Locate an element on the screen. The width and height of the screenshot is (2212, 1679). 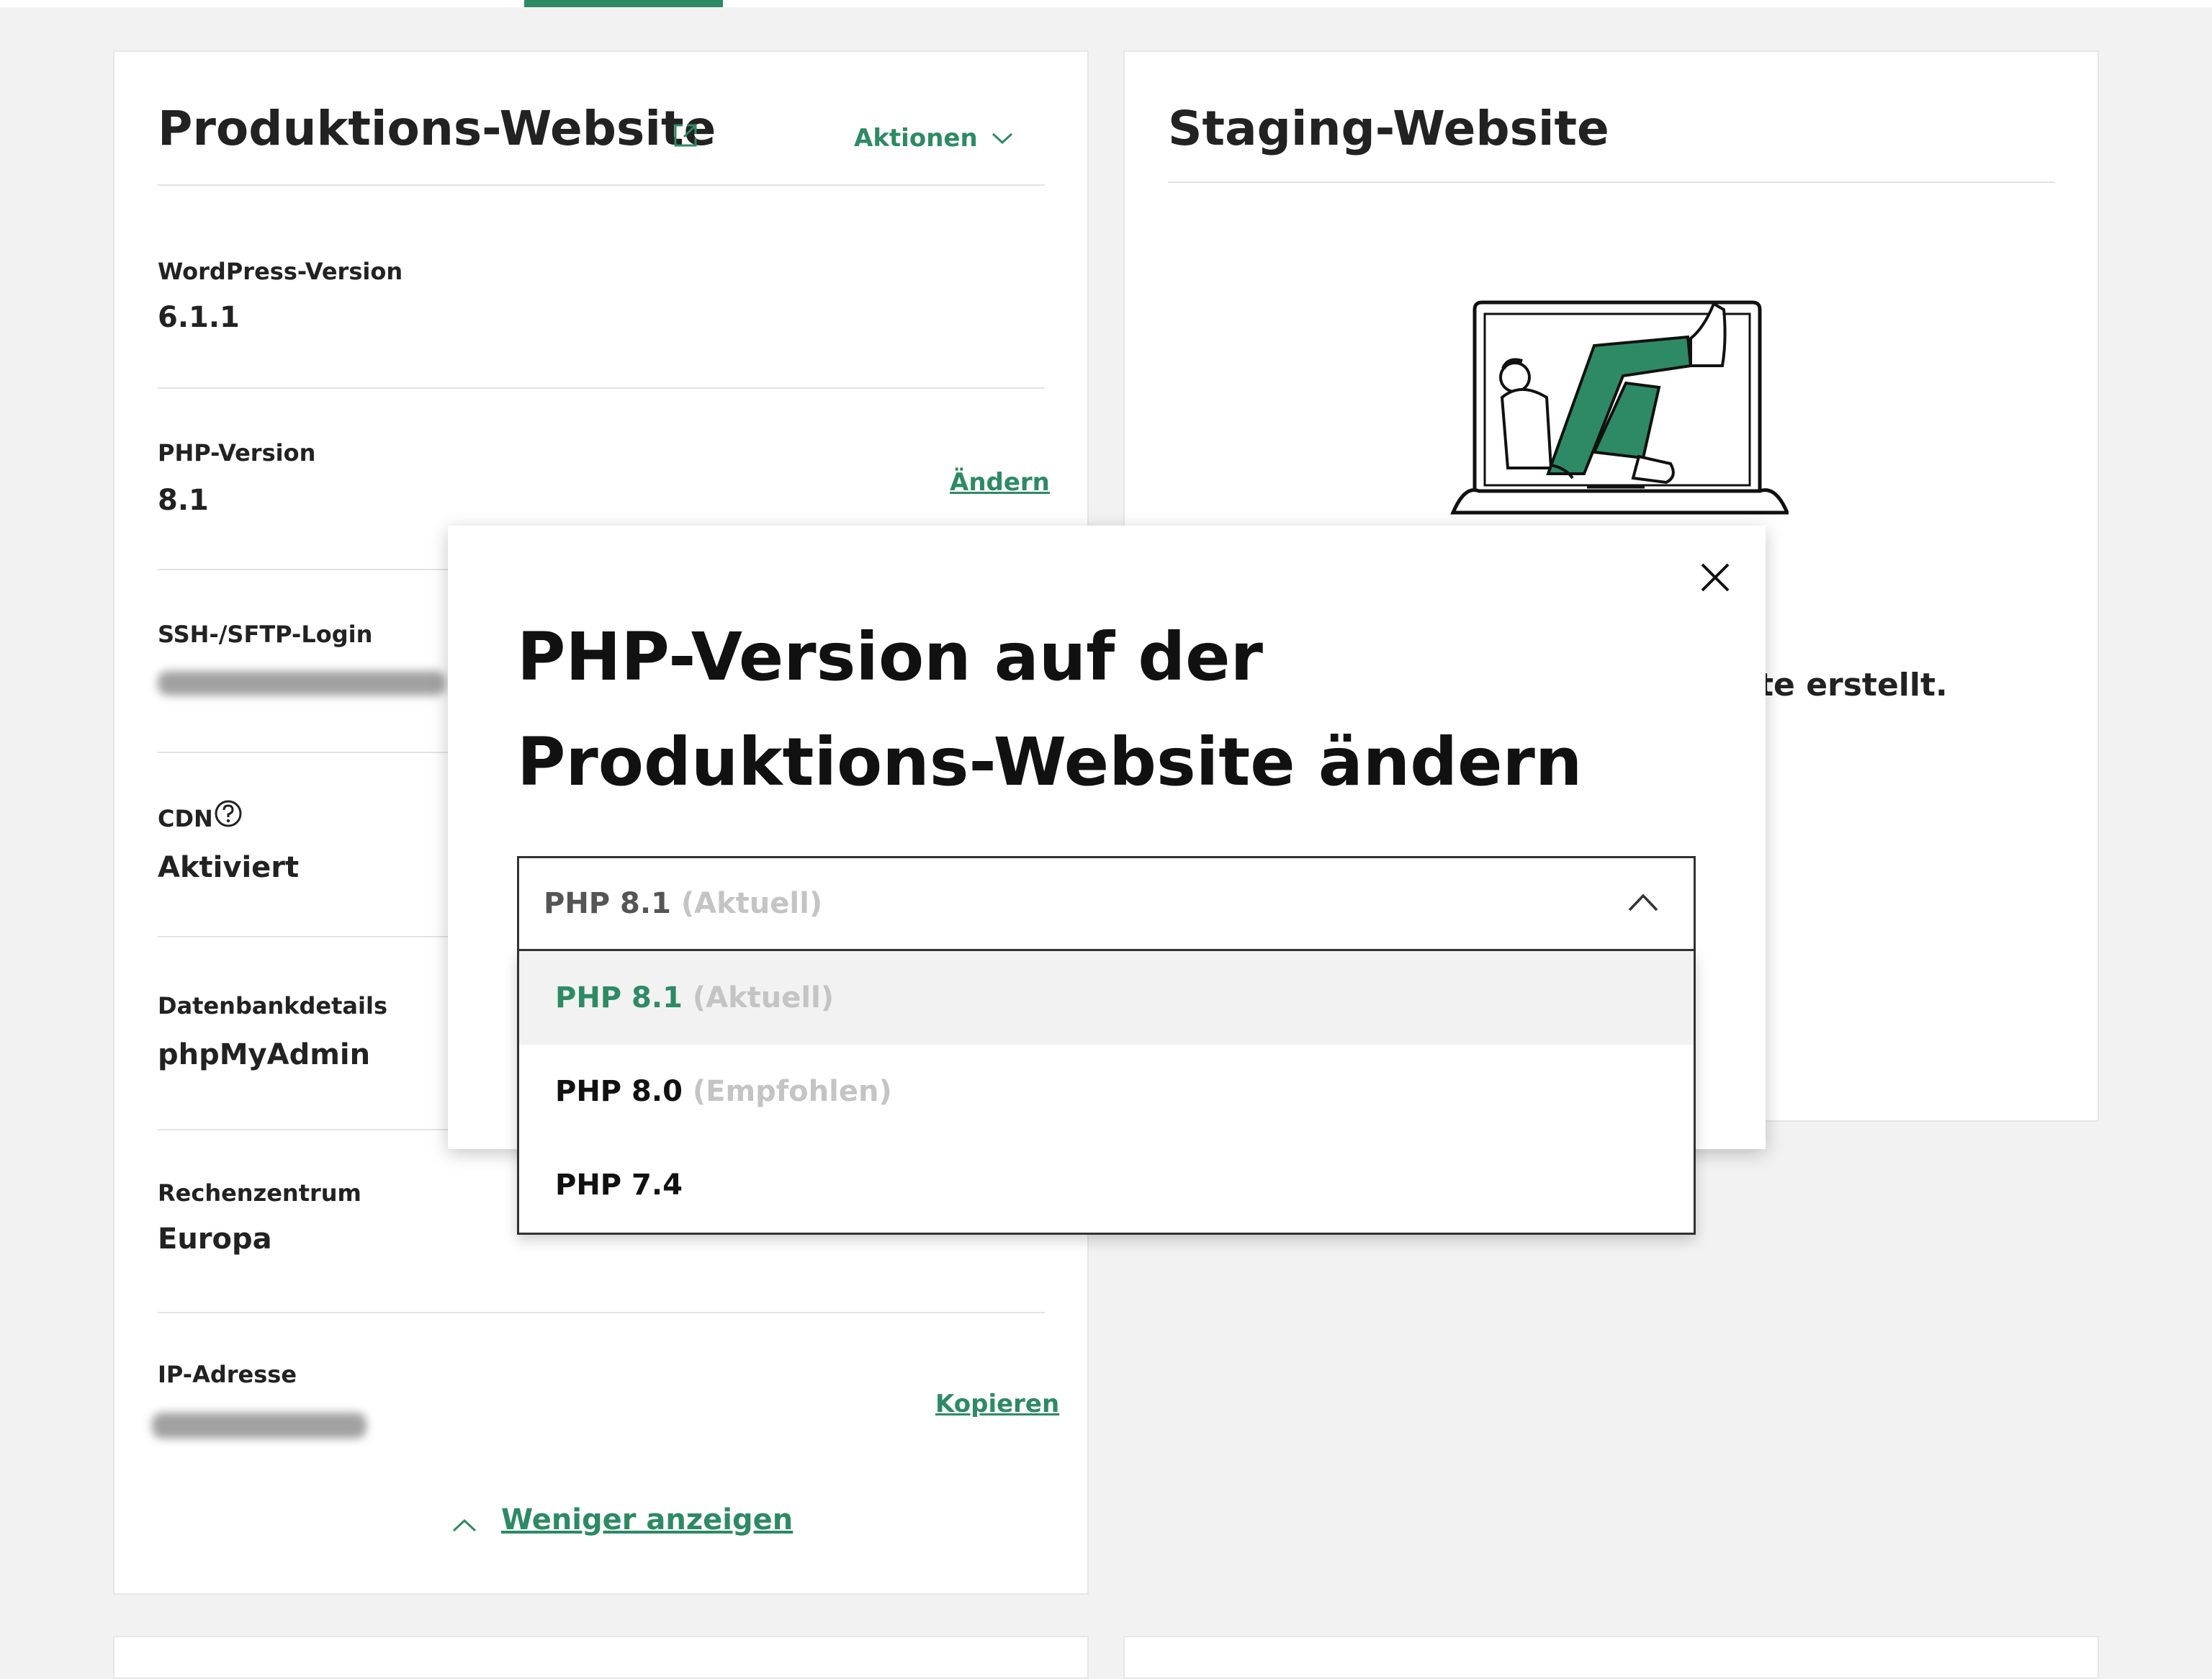
help-circle-icon is located at coordinates (229, 813).